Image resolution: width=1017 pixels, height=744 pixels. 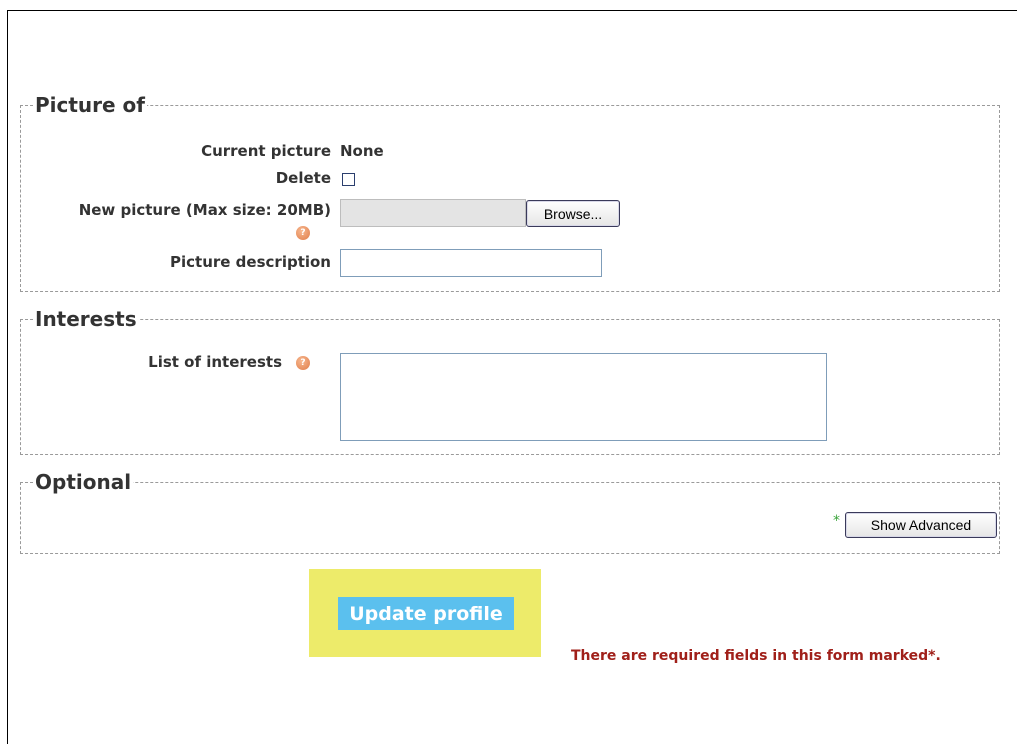 What do you see at coordinates (90, 105) in the screenshot?
I see `picture-section-legend: Picture of` at bounding box center [90, 105].